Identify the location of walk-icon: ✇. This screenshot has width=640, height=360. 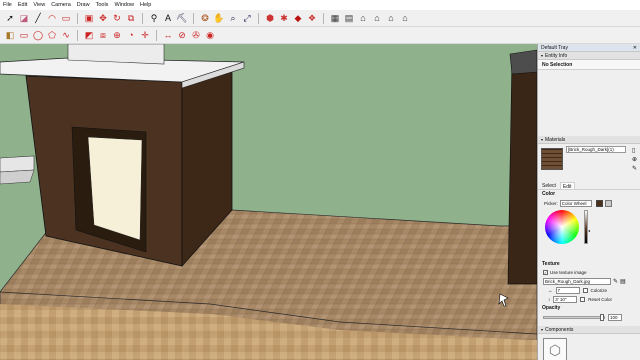
(196, 35).